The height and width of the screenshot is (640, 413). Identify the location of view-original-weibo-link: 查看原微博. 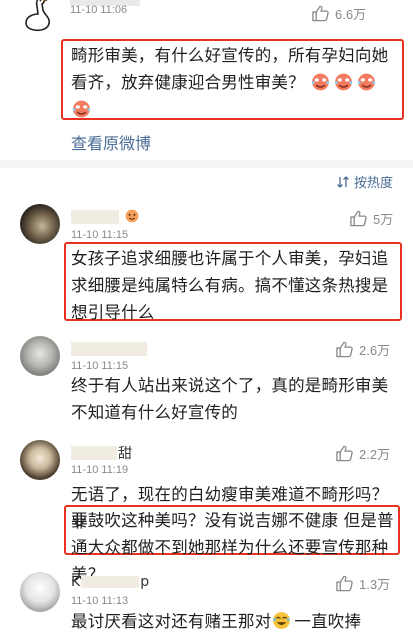
(111, 142).